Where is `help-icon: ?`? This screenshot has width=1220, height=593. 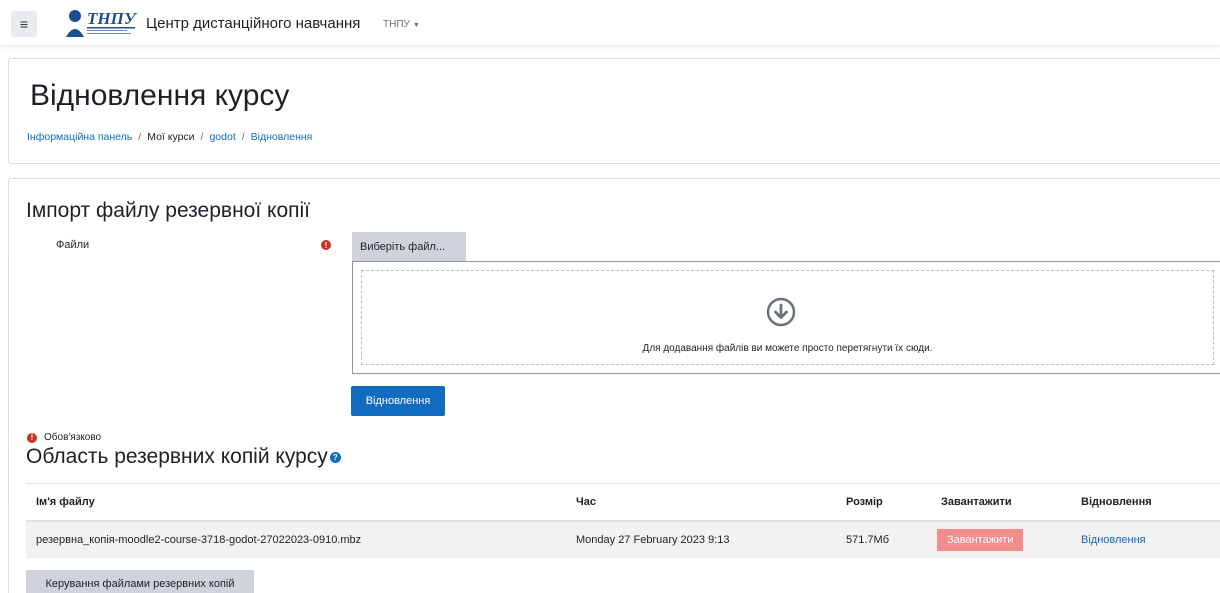 help-icon: ? is located at coordinates (335, 457).